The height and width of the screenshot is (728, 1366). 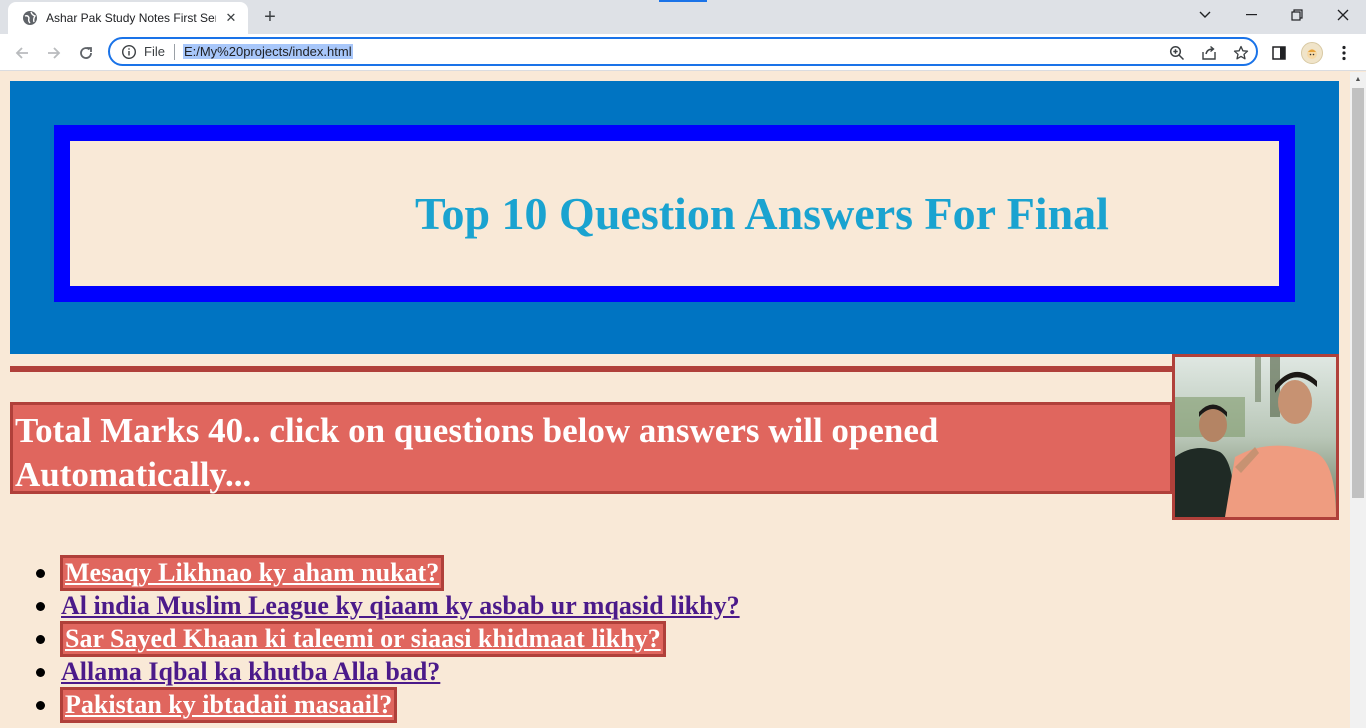 What do you see at coordinates (1358, 79) in the screenshot?
I see `scroll-up-arrow-icon: ▲` at bounding box center [1358, 79].